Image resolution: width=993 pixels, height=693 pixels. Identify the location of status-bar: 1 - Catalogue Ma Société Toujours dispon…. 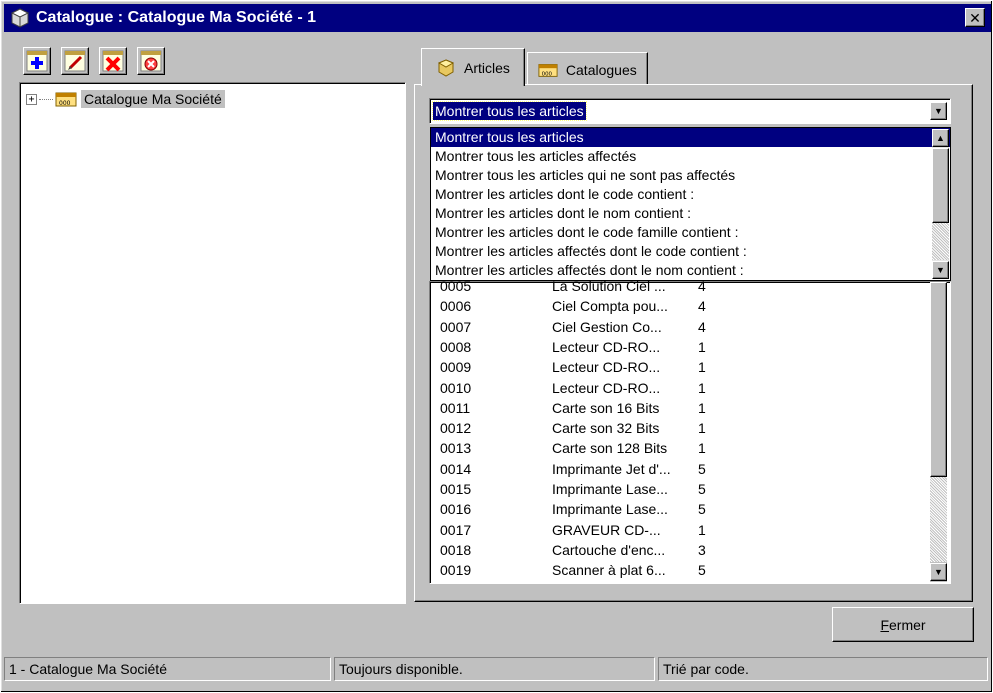
(497, 669).